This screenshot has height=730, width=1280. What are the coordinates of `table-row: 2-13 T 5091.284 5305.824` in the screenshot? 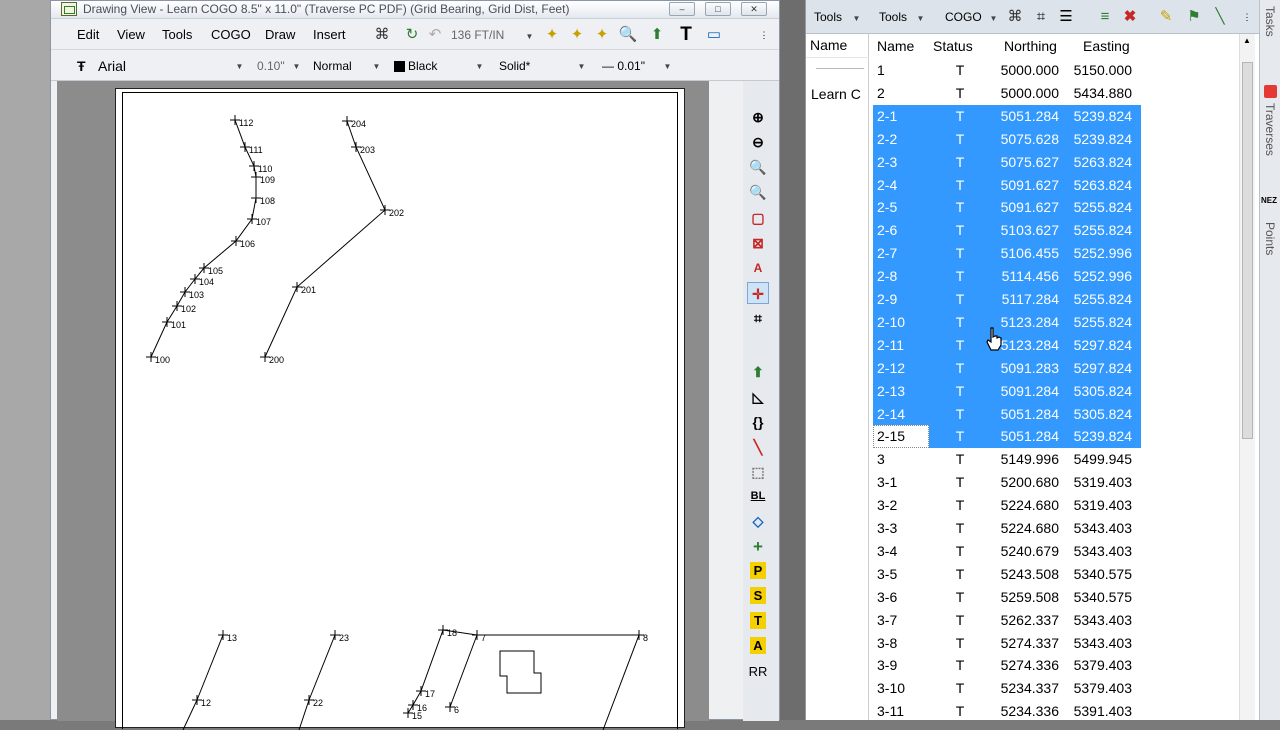 It's located at (1007, 391).